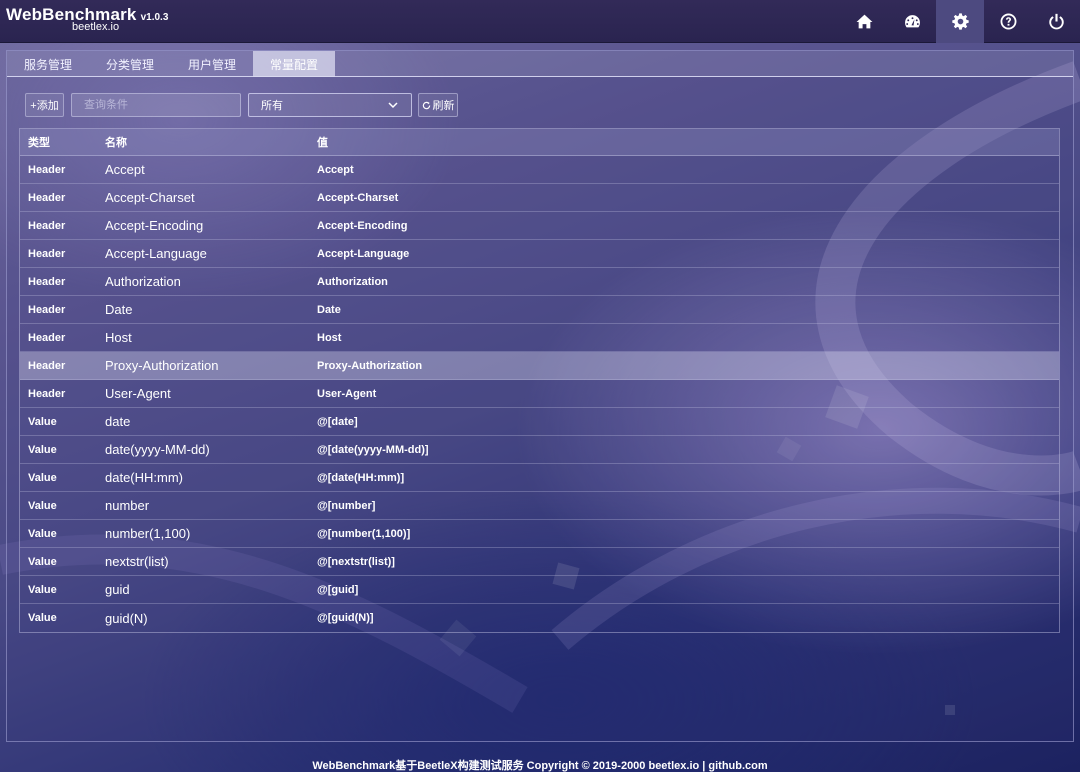  What do you see at coordinates (138, 393) in the screenshot?
I see `cell-name: User-Agent` at bounding box center [138, 393].